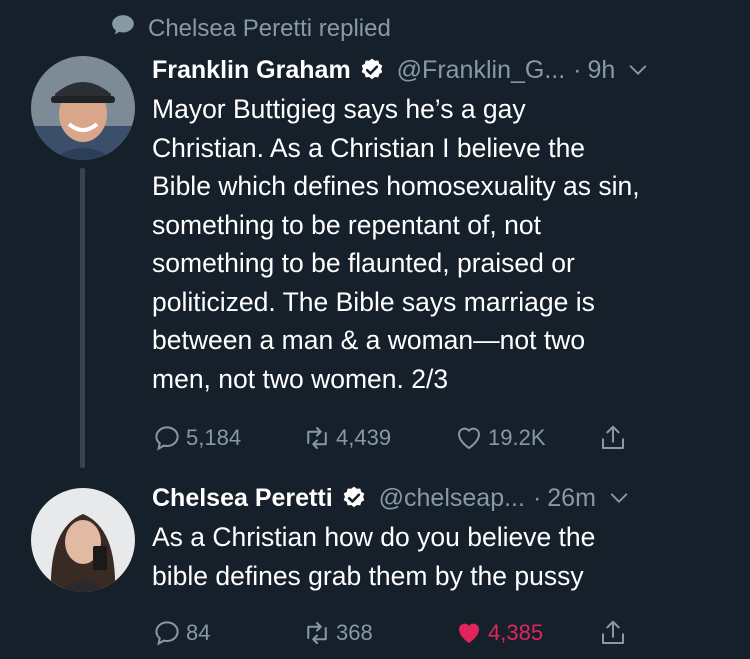 This screenshot has height=659, width=750. Describe the element at coordinates (82, 318) in the screenshot. I see `thread-connector` at that location.